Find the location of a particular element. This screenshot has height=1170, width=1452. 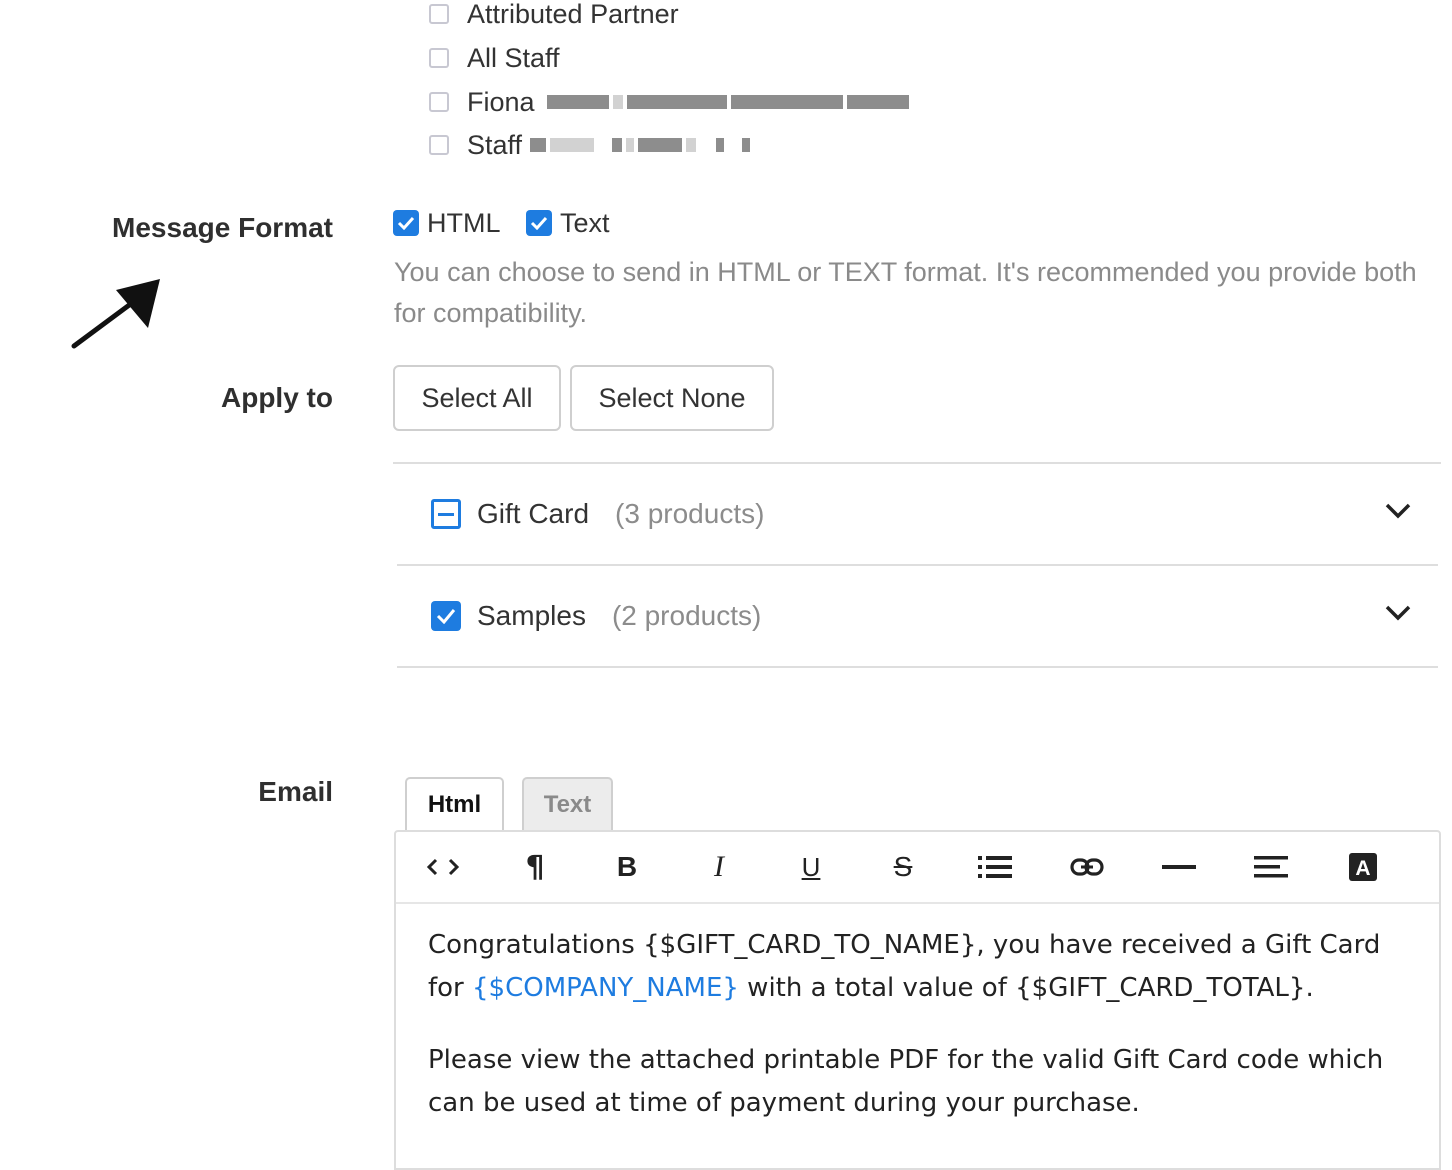

format-option-text: Text is located at coordinates (568, 223).